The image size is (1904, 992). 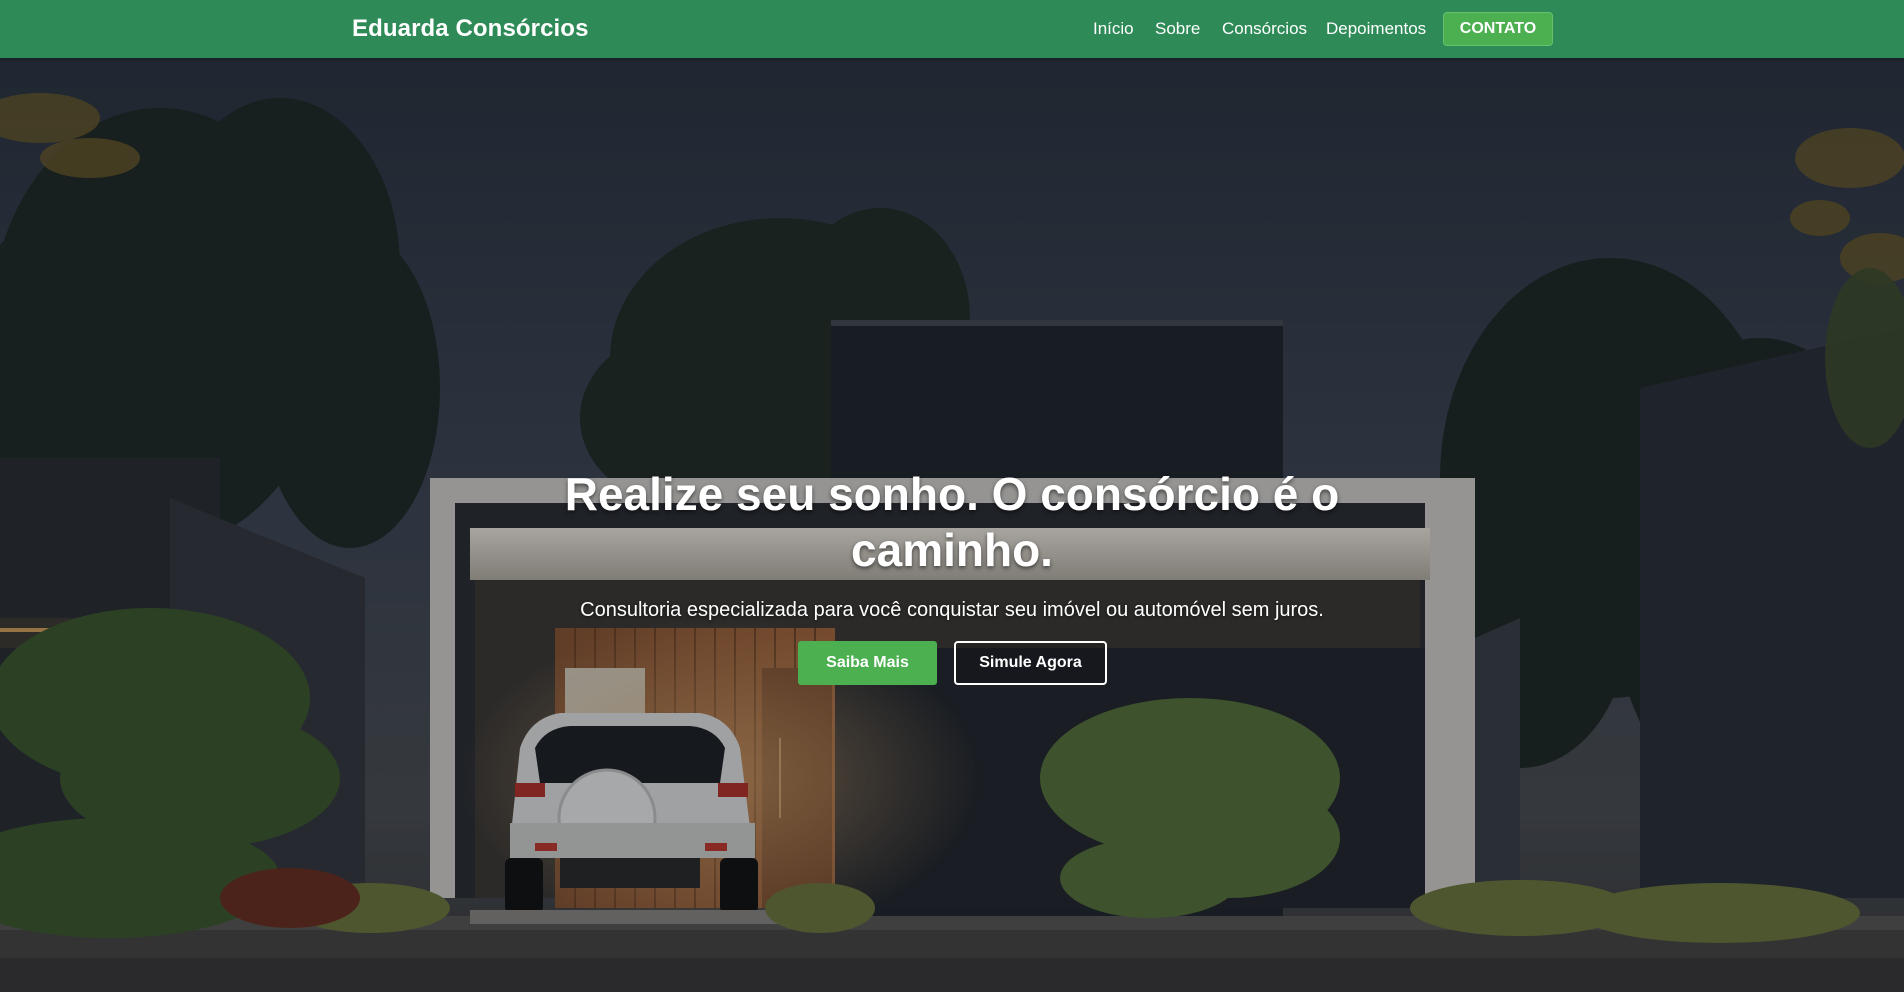 I want to click on learn-more-button: Saiba Mais, so click(x=867, y=663).